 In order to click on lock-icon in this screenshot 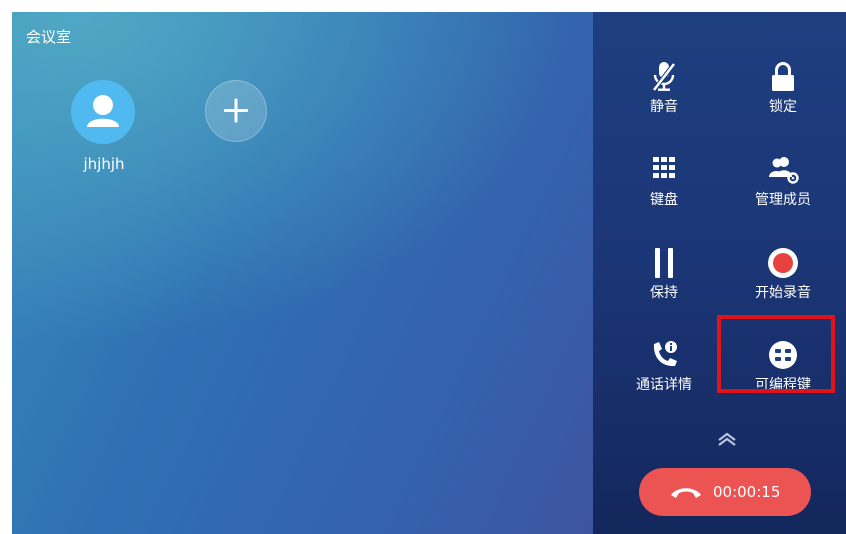, I will do `click(783, 76)`.